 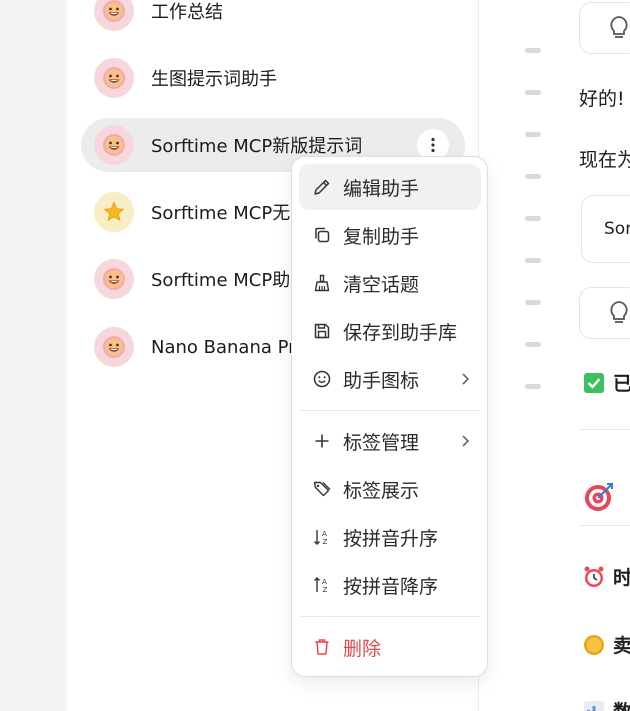 What do you see at coordinates (617, 229) in the screenshot?
I see `tool-call-card-title: Sor` at bounding box center [617, 229].